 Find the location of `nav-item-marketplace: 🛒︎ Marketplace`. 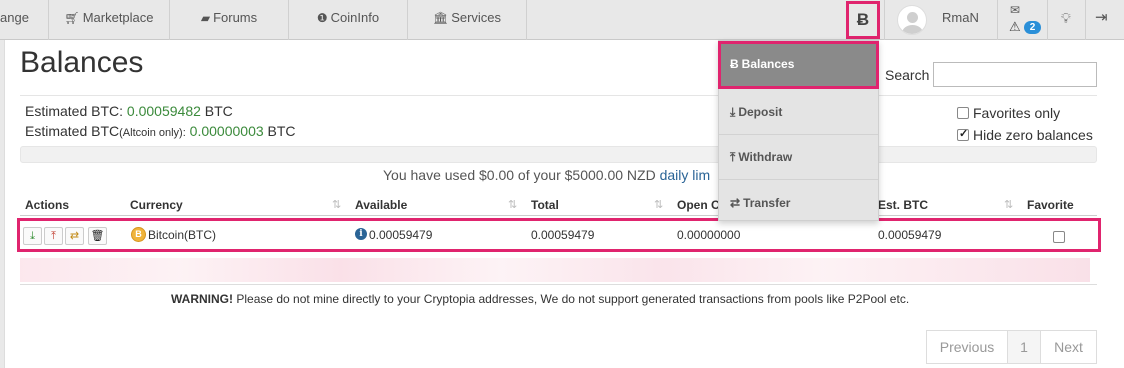

nav-item-marketplace: 🛒︎ Marketplace is located at coordinates (109, 20).